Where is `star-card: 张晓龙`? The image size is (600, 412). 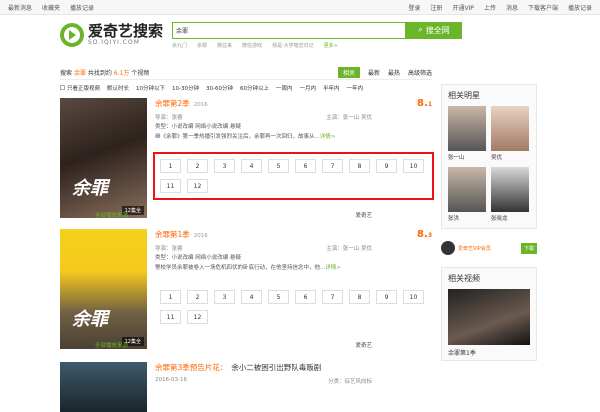
star-card: 张晓龙 is located at coordinates (510, 194).